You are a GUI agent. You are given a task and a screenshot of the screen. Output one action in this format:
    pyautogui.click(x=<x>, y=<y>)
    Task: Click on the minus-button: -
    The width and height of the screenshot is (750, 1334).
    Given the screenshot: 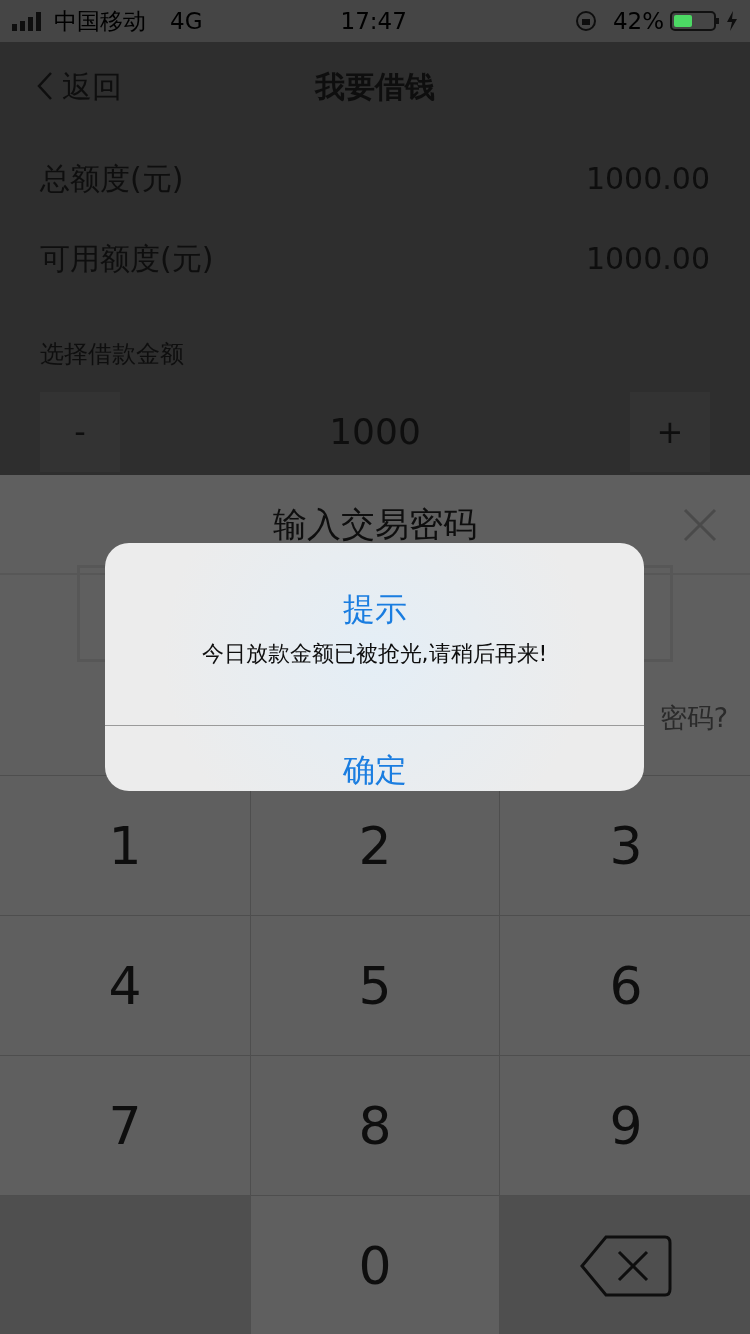 What is the action you would take?
    pyautogui.click(x=80, y=432)
    